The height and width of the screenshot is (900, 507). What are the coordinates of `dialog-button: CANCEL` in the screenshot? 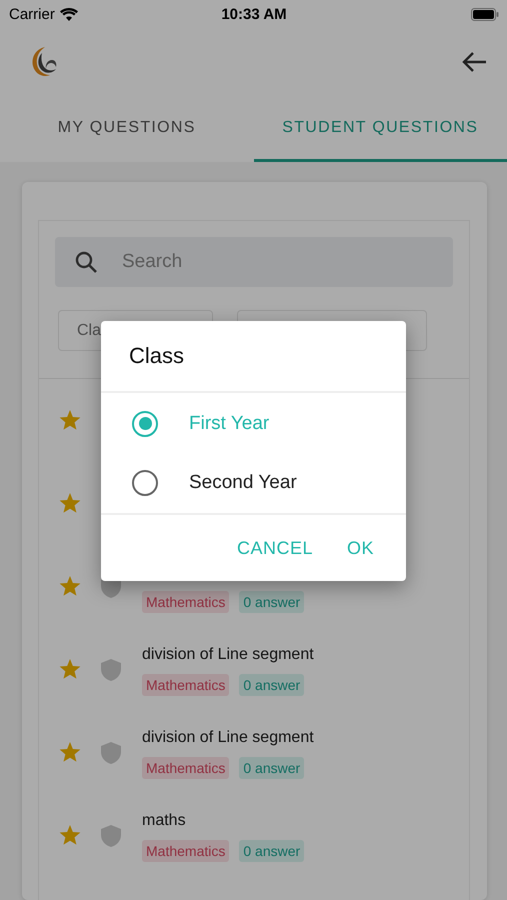 It's located at (274, 548).